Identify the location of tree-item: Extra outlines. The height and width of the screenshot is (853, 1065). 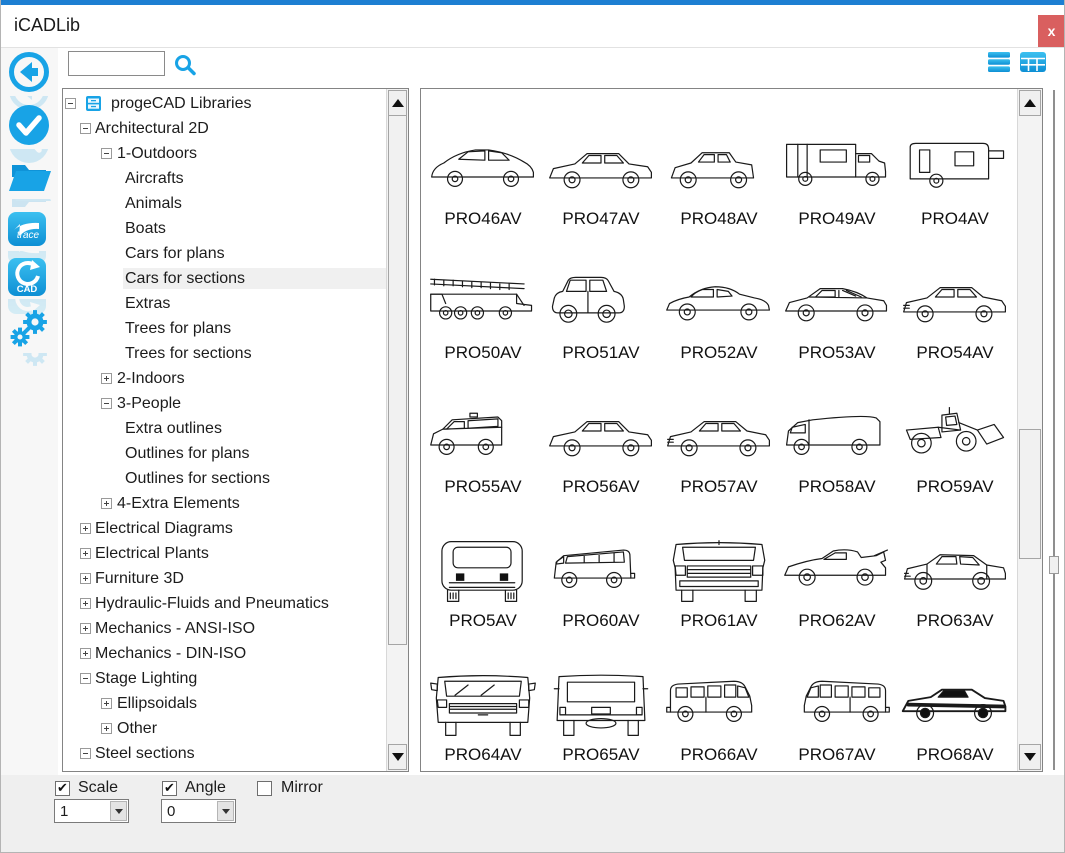
(225, 428).